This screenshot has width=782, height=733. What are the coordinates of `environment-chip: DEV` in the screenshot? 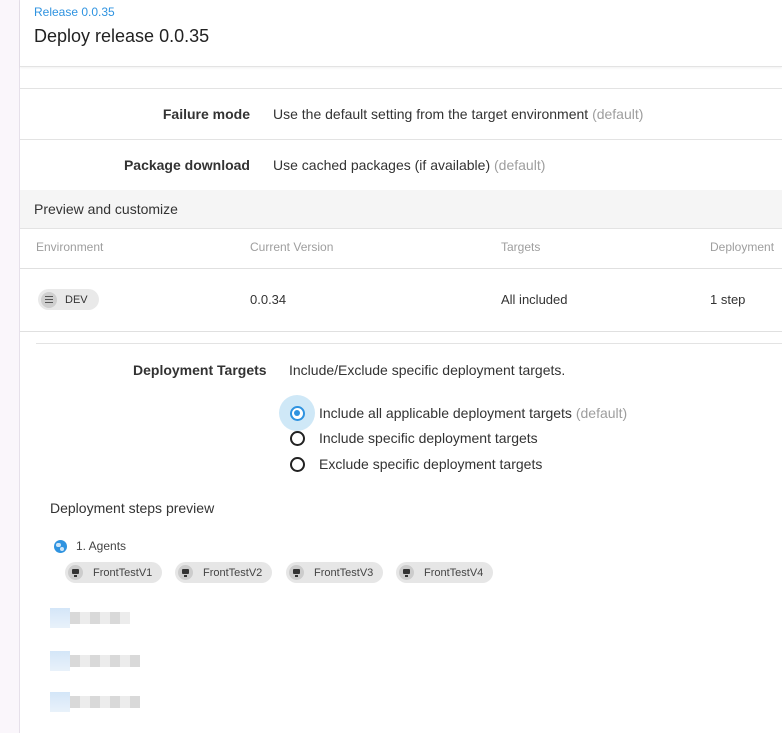 It's located at (68, 299).